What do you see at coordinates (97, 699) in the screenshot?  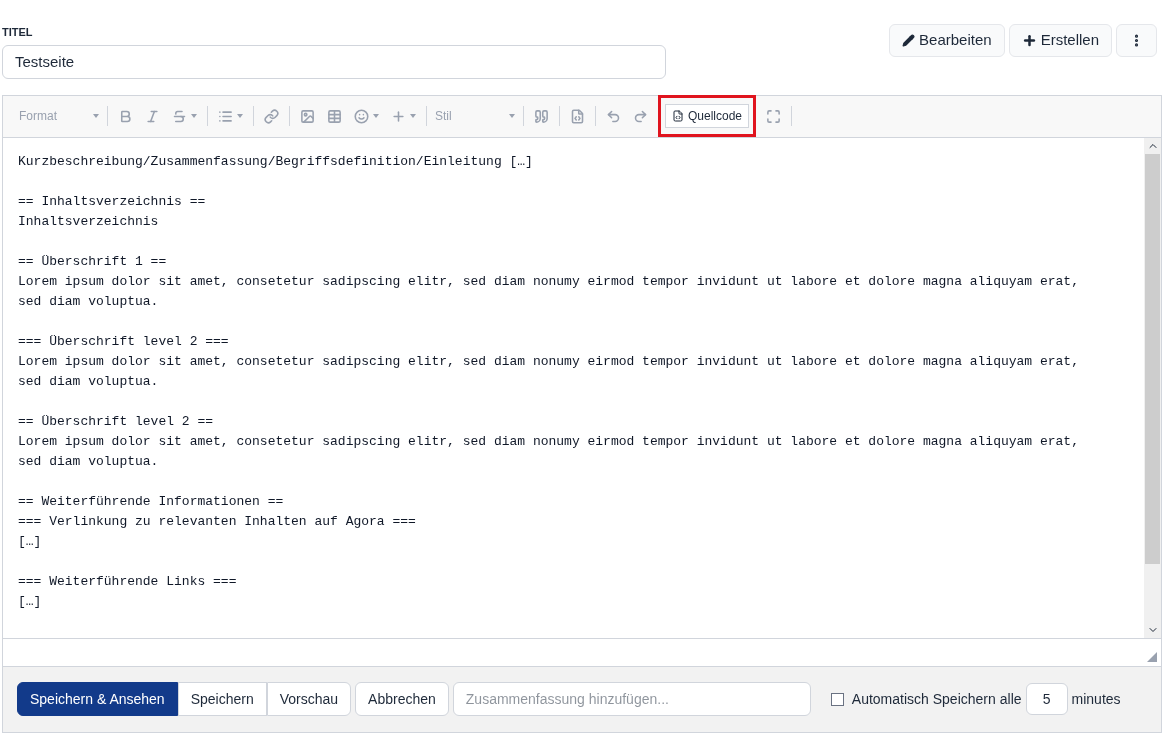 I see `save-view-button: Speichern & Ansehen` at bounding box center [97, 699].